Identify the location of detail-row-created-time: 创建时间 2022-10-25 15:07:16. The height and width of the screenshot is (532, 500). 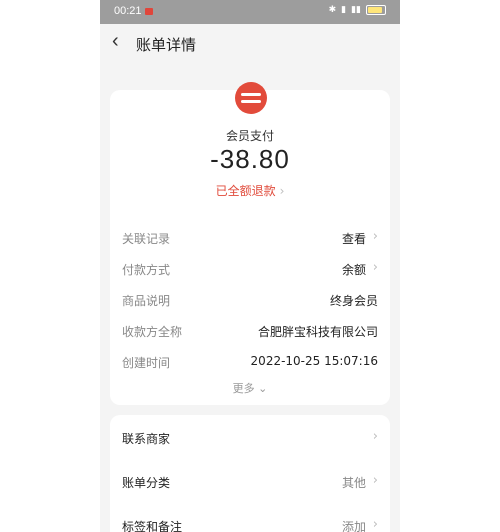
(250, 362).